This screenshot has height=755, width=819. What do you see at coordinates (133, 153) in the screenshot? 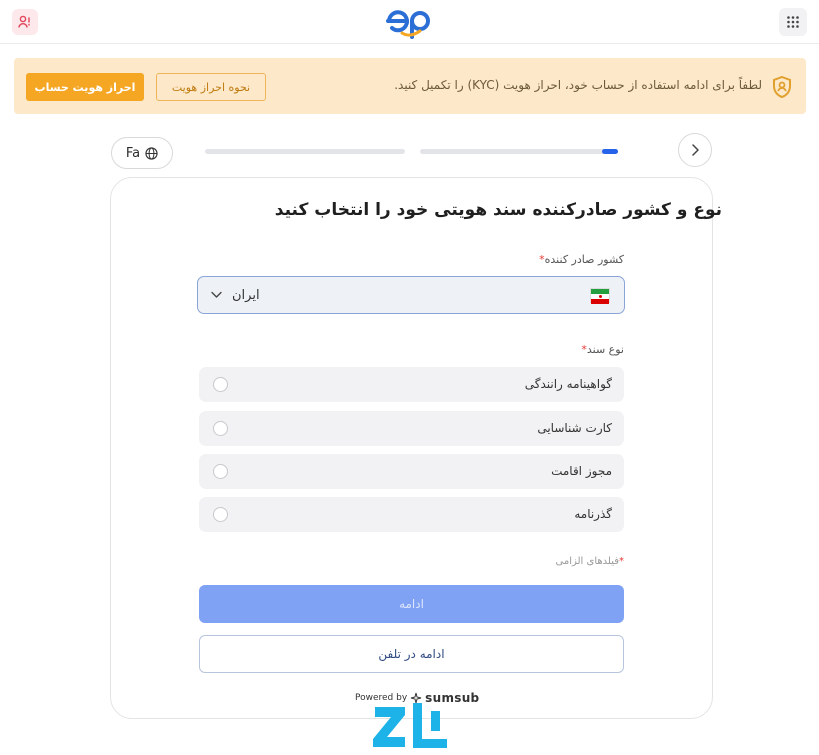
I see `language-label: Fa` at bounding box center [133, 153].